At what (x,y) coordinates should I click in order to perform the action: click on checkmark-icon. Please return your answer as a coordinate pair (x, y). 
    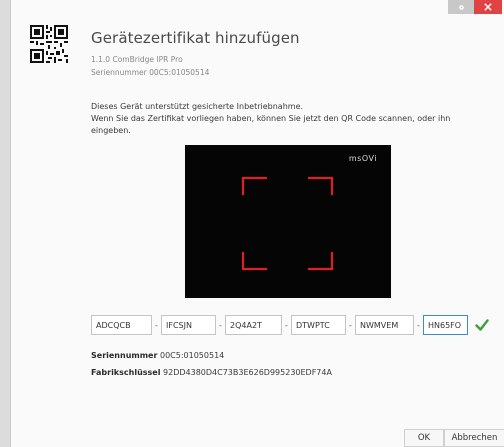
    Looking at the image, I should click on (482, 325).